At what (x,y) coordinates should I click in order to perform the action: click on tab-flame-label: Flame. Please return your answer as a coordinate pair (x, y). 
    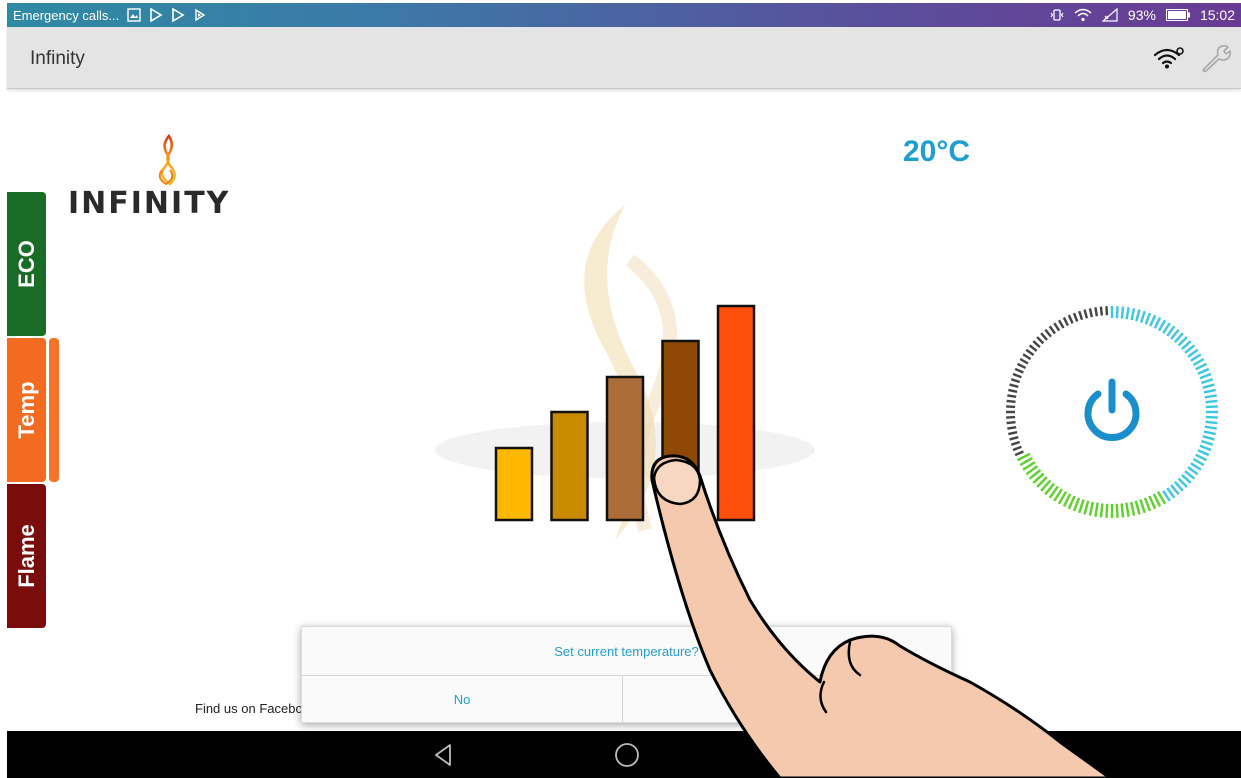
    Looking at the image, I should click on (26, 556).